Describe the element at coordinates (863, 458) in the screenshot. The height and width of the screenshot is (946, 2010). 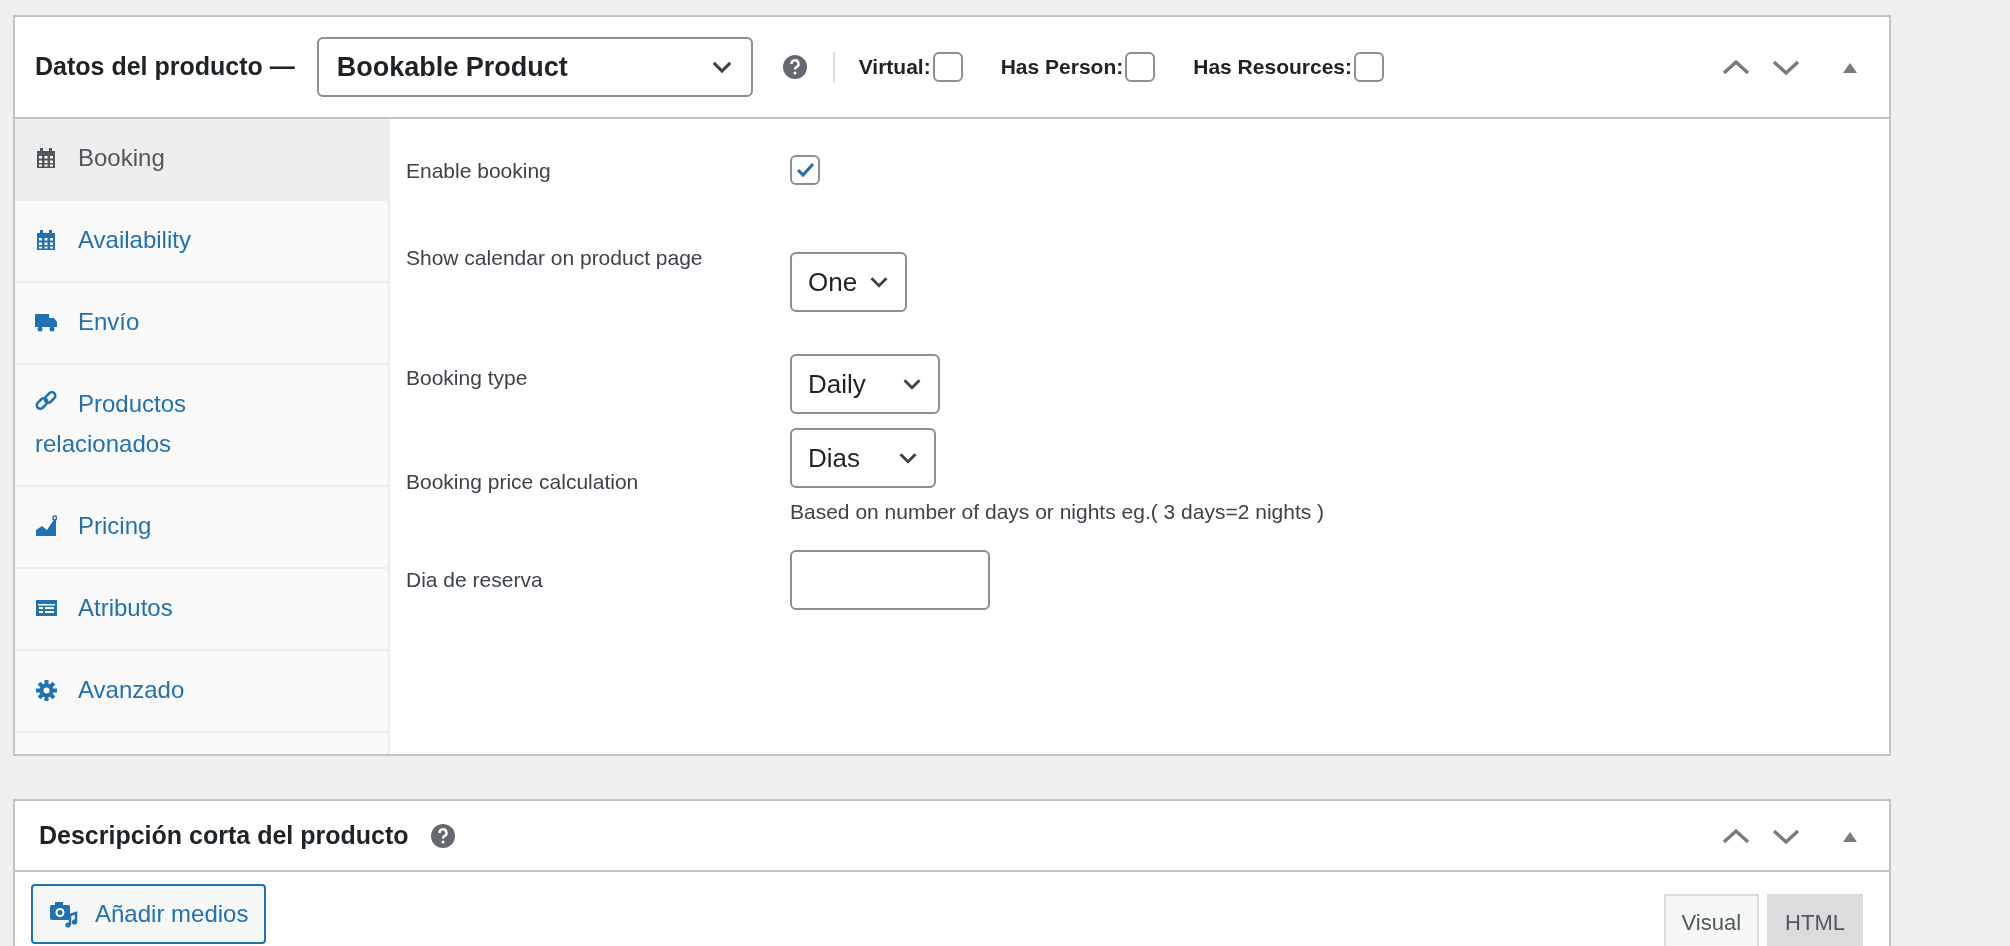
I see `select-field: Dias` at that location.